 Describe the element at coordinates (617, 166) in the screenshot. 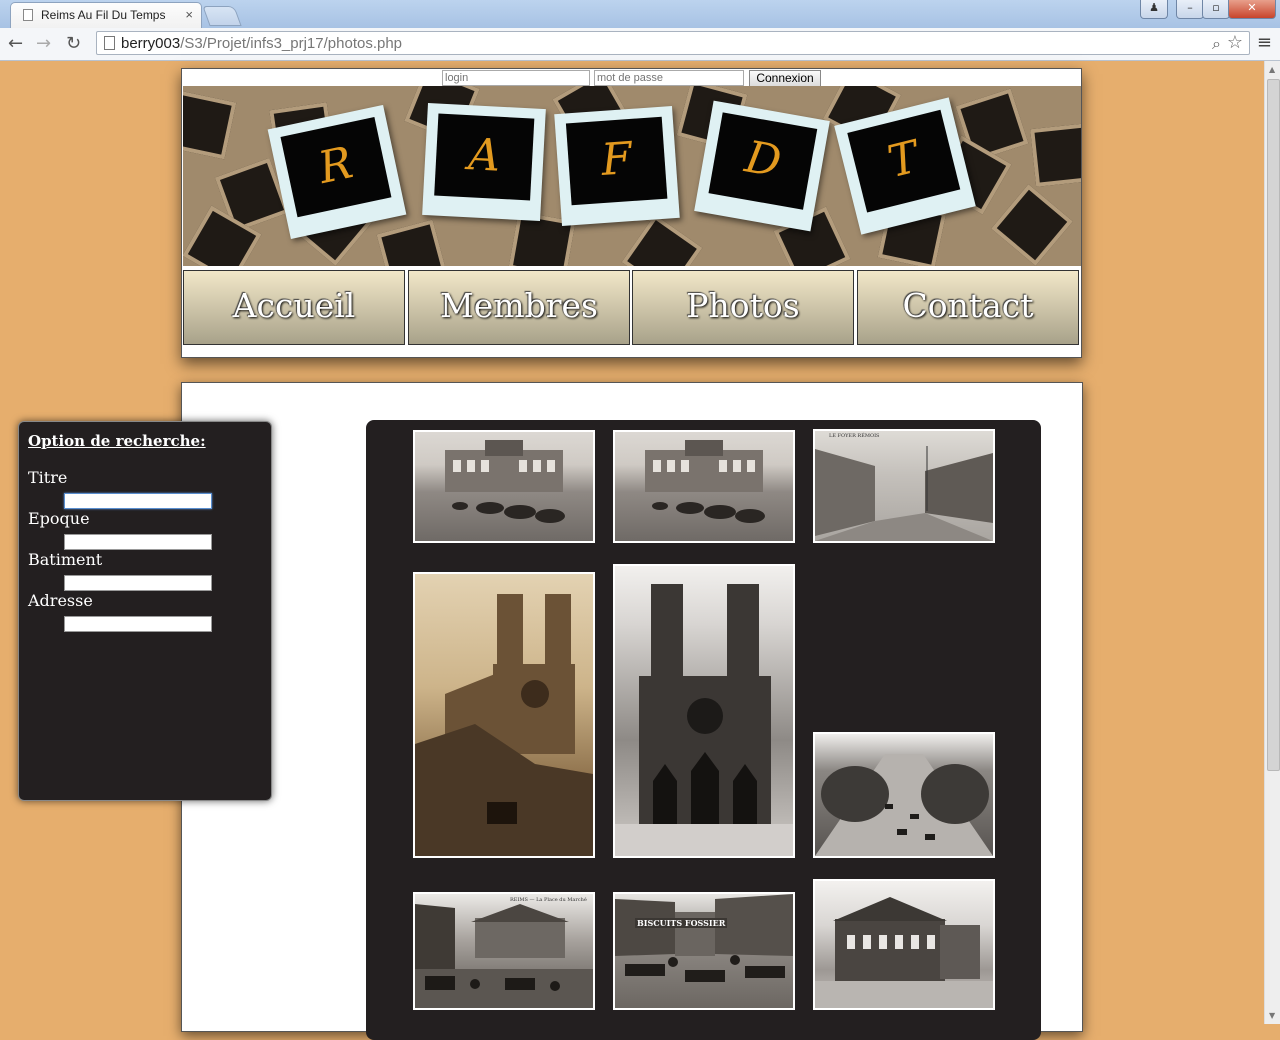

I see `banner-letter-f: F` at that location.